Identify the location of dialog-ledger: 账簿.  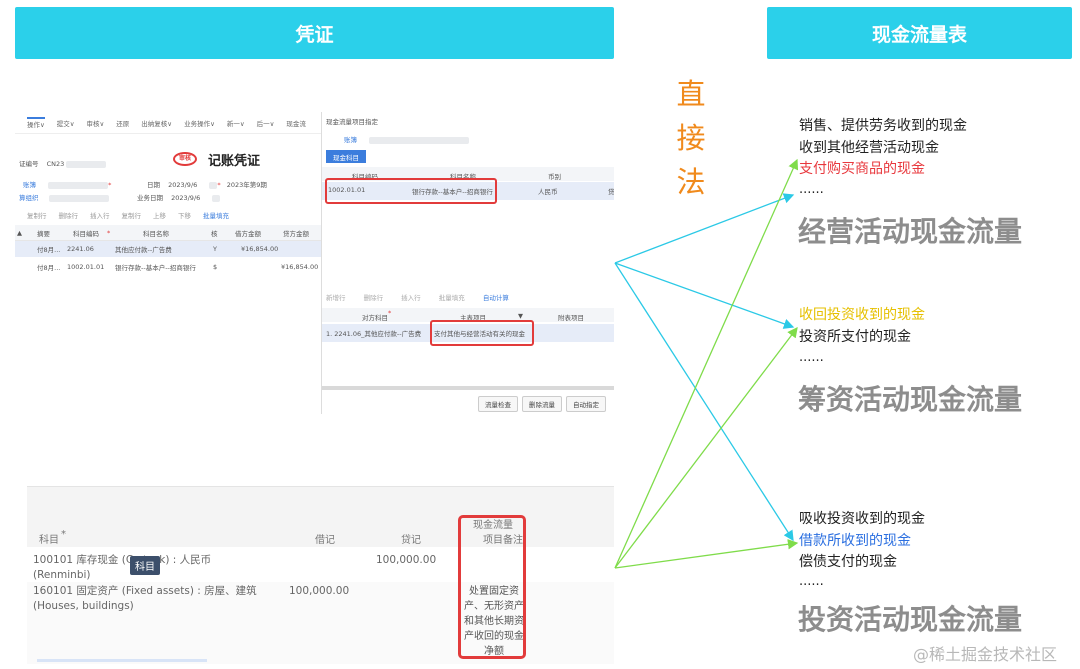
(407, 139).